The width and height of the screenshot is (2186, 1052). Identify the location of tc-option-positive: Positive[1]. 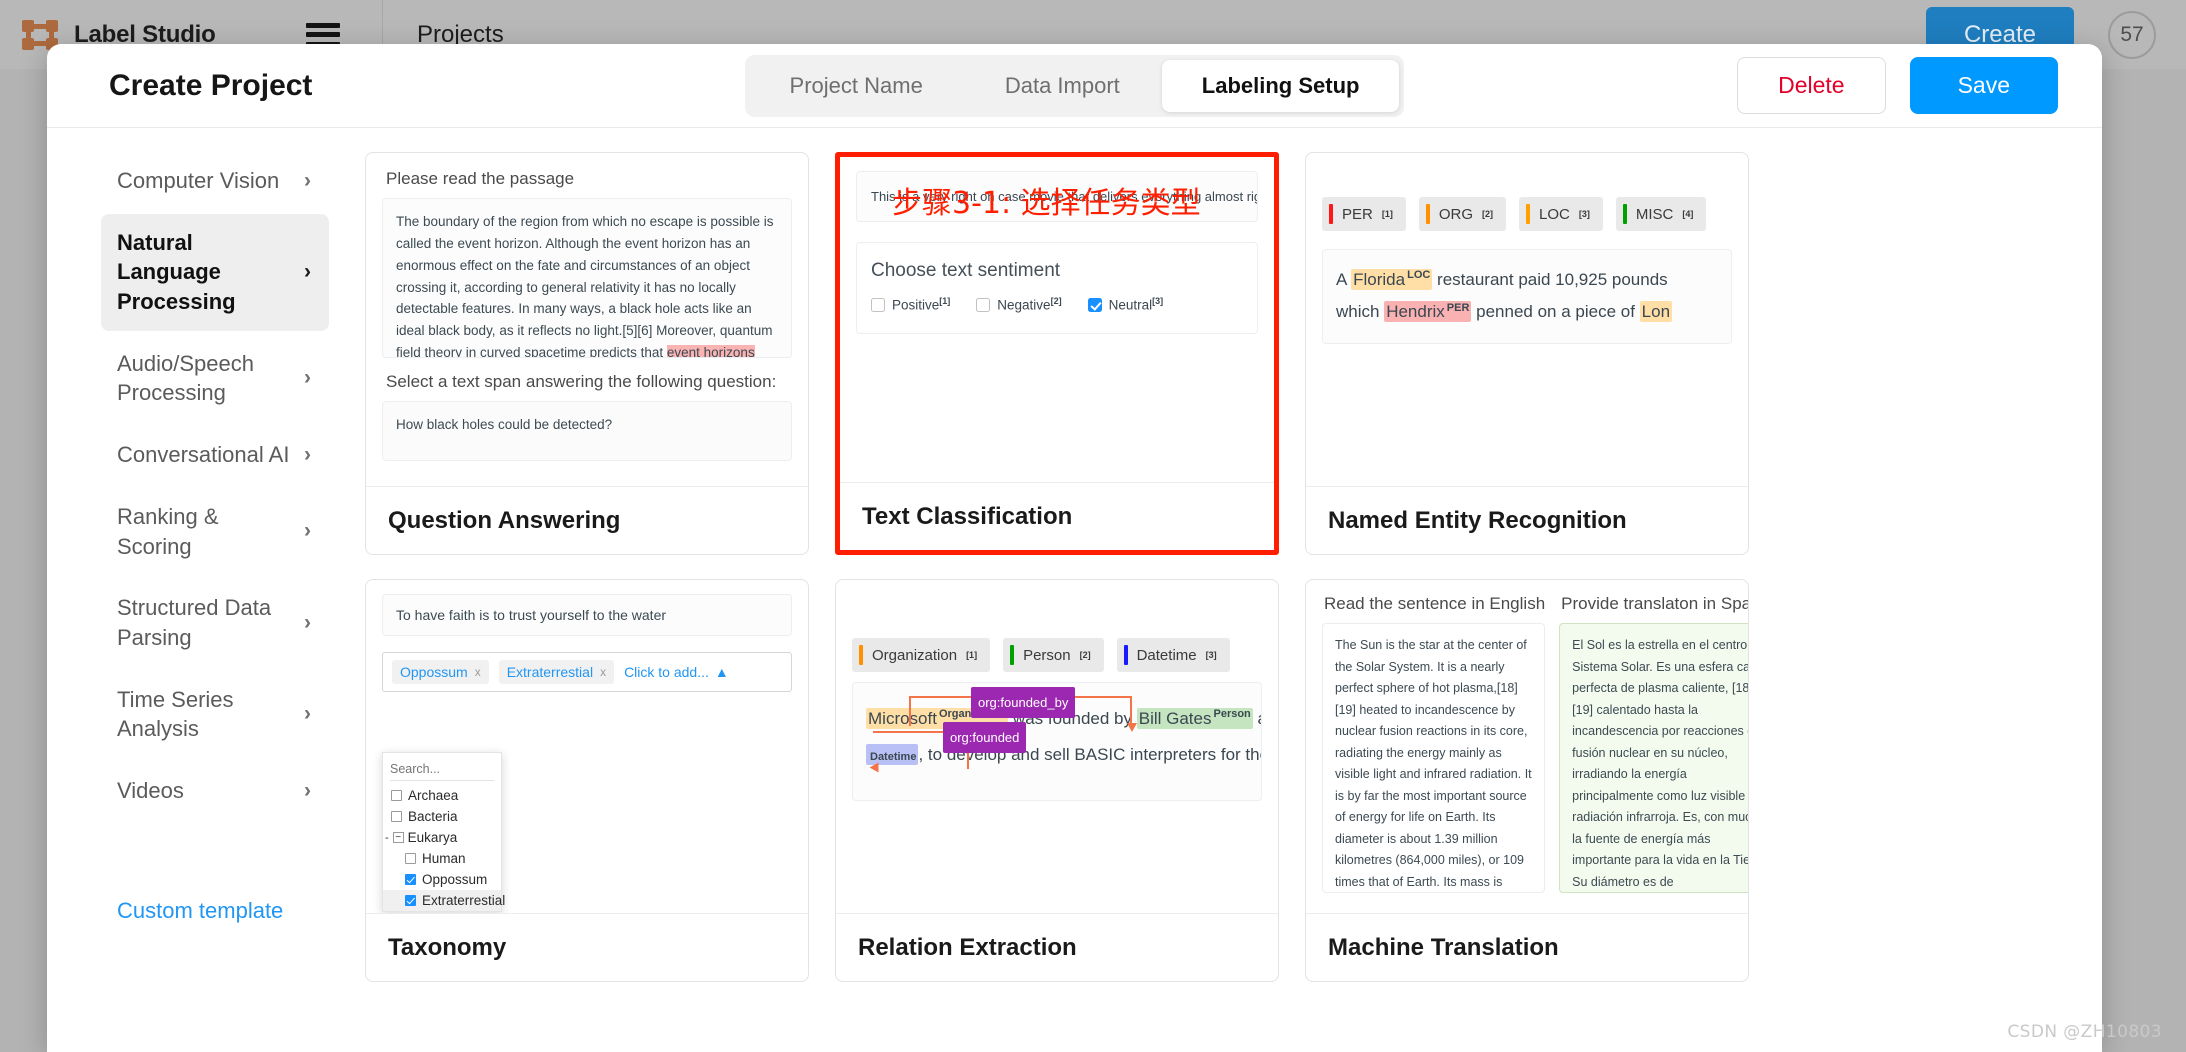
(910, 304).